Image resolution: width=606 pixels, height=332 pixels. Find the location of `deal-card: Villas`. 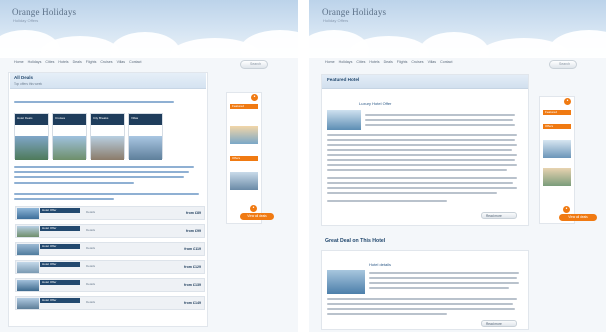

deal-card: Villas is located at coordinates (145, 136).